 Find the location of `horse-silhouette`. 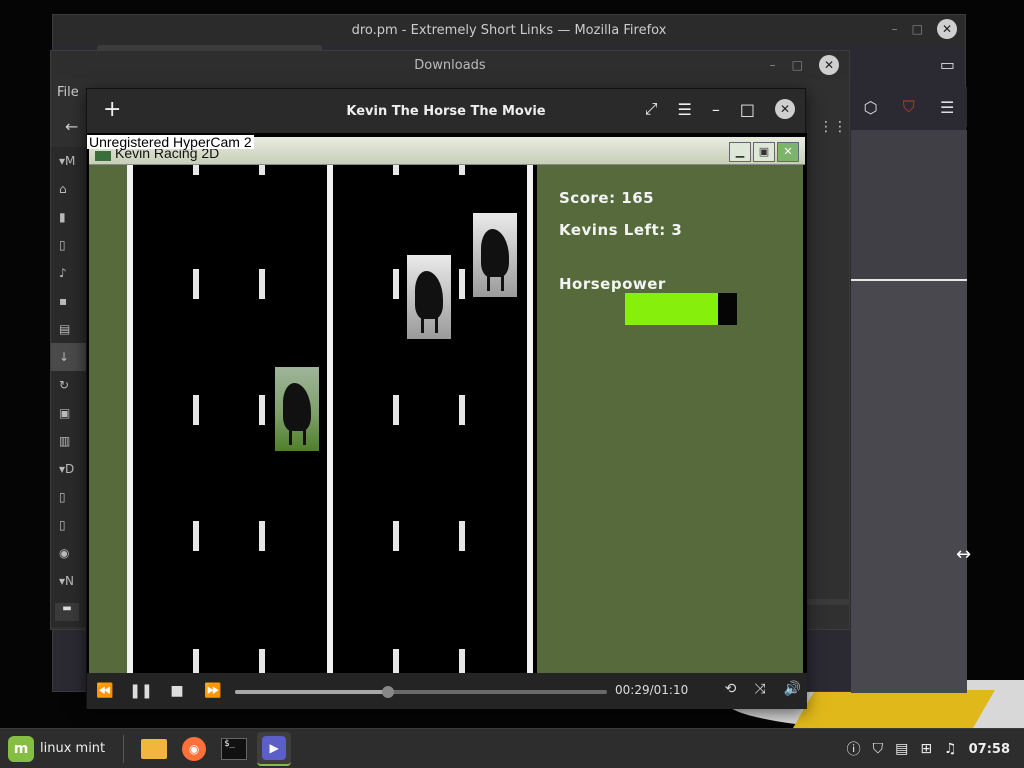

horse-silhouette is located at coordinates (297, 407).